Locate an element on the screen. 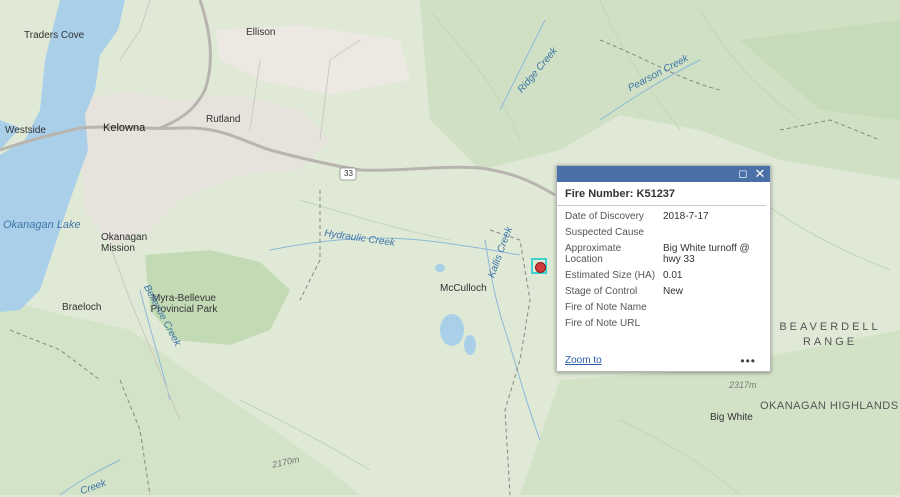  field-key: Estimated Size (HA) is located at coordinates (610, 275).